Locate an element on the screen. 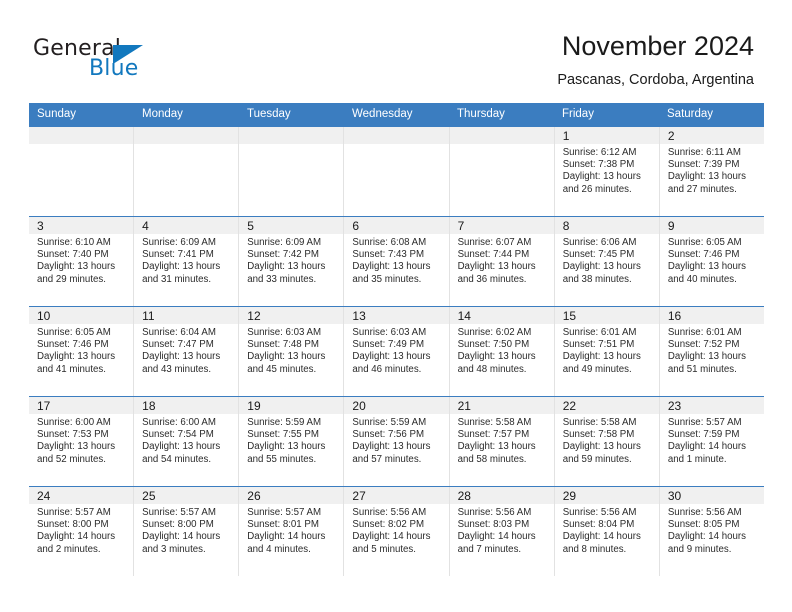  day-number-band: 16 is located at coordinates (711, 315).